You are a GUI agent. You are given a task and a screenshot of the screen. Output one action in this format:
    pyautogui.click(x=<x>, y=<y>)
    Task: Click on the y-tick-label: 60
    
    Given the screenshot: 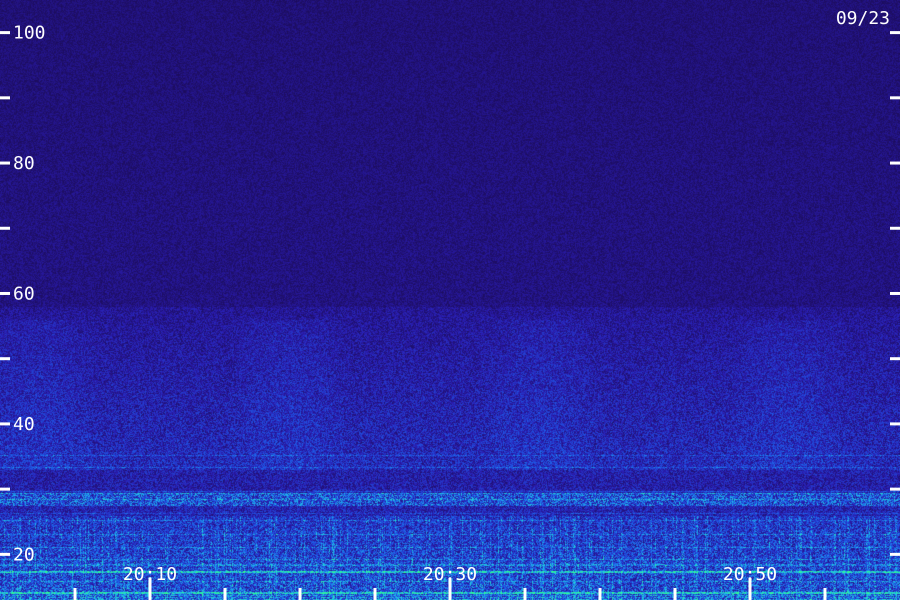 What is the action you would take?
    pyautogui.click(x=24, y=293)
    